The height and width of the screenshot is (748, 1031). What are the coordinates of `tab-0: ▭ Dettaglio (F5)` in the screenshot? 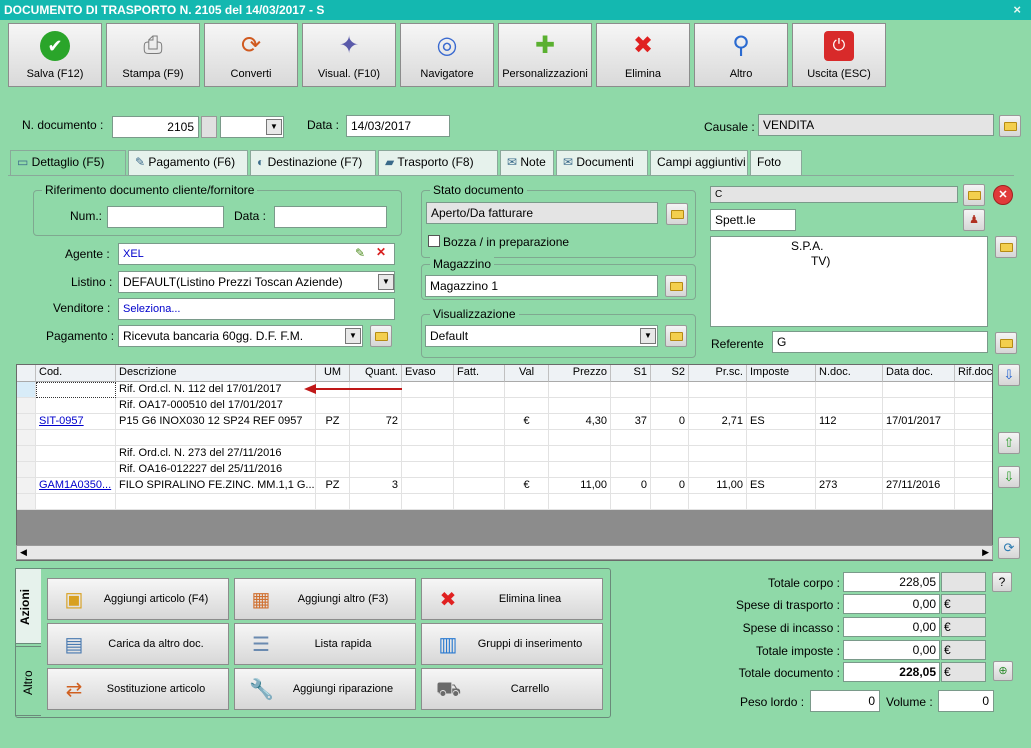 It's located at (68, 163).